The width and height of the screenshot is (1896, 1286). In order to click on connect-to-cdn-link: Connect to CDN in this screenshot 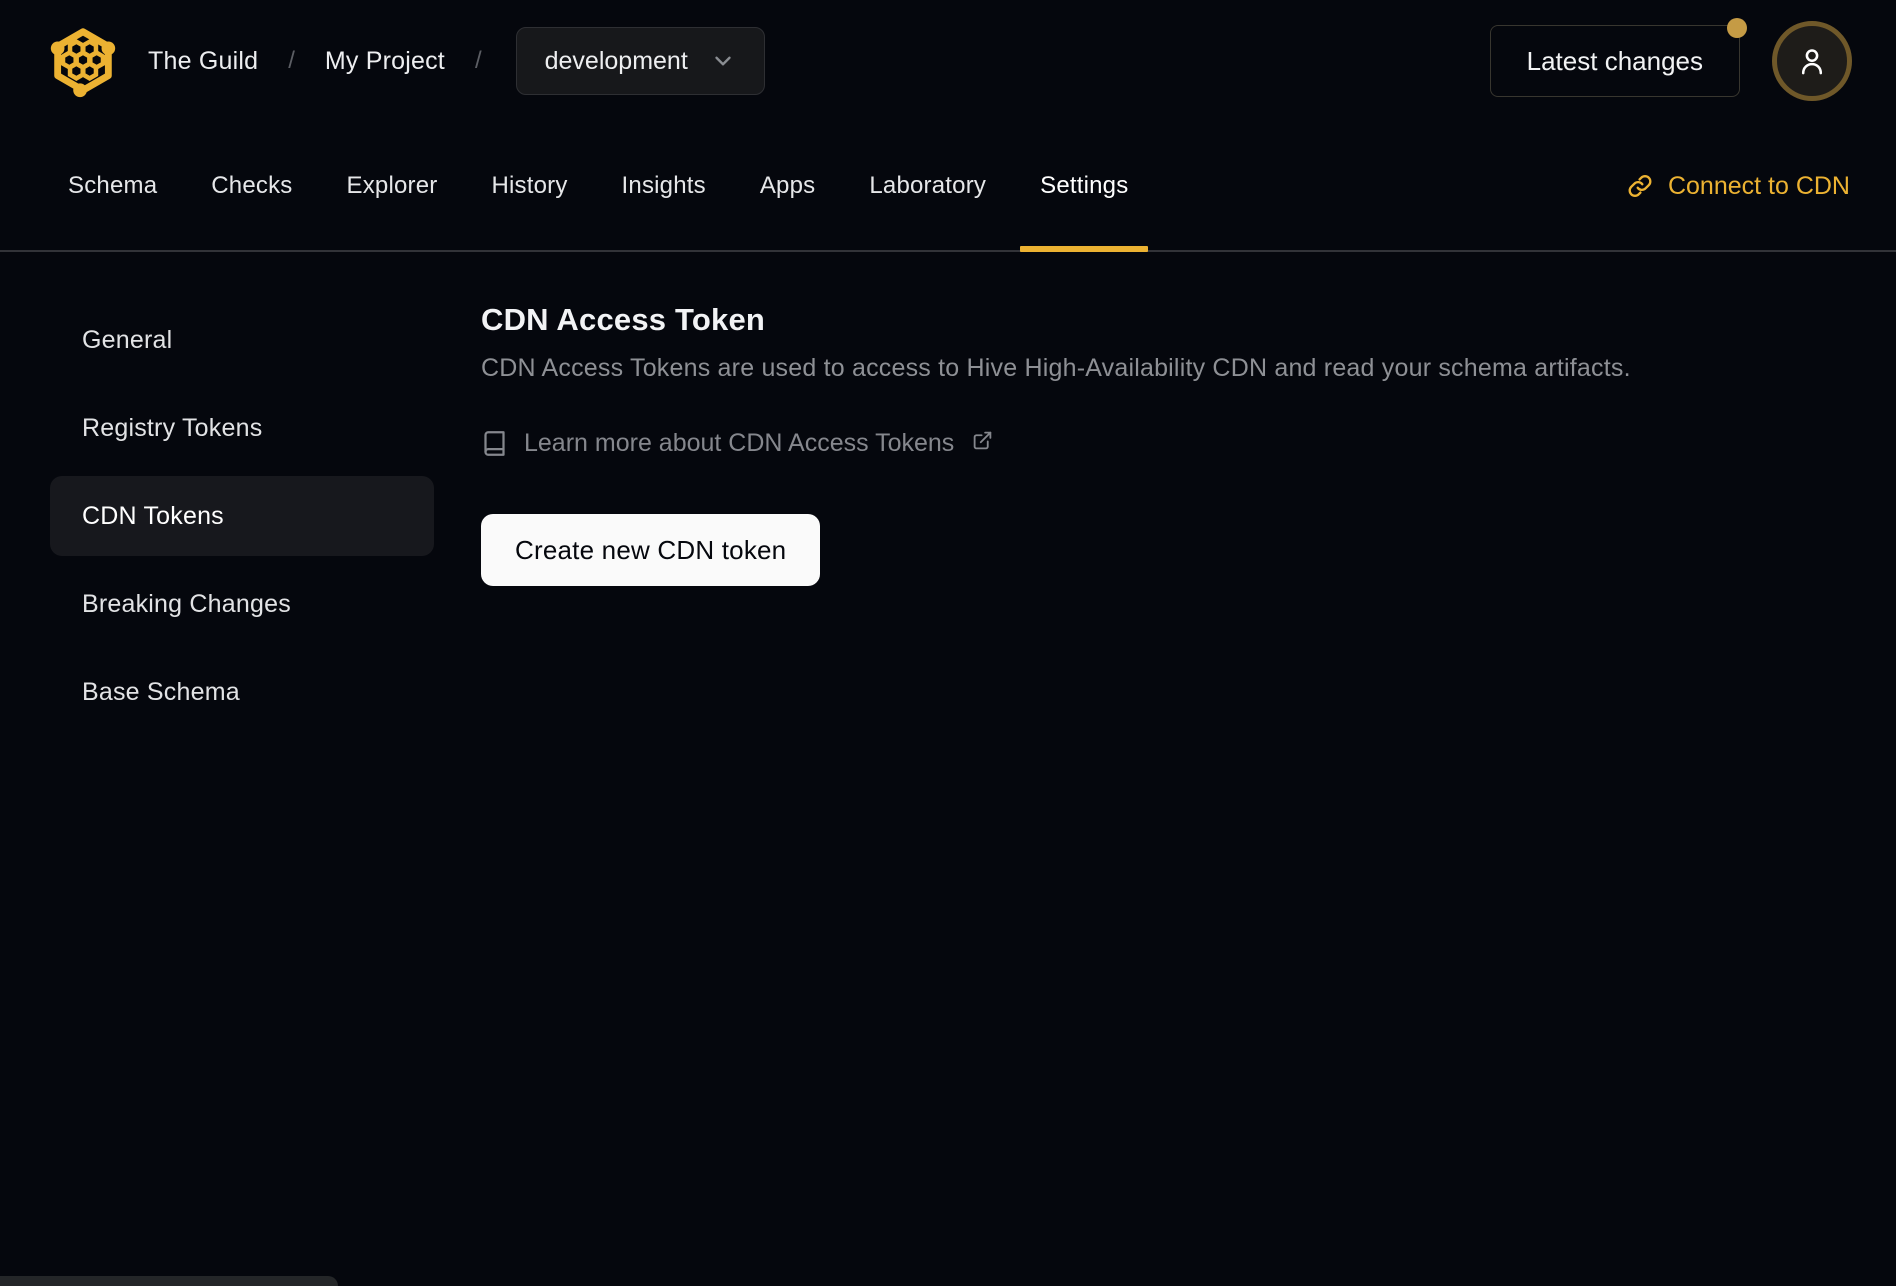, I will do `click(1738, 186)`.